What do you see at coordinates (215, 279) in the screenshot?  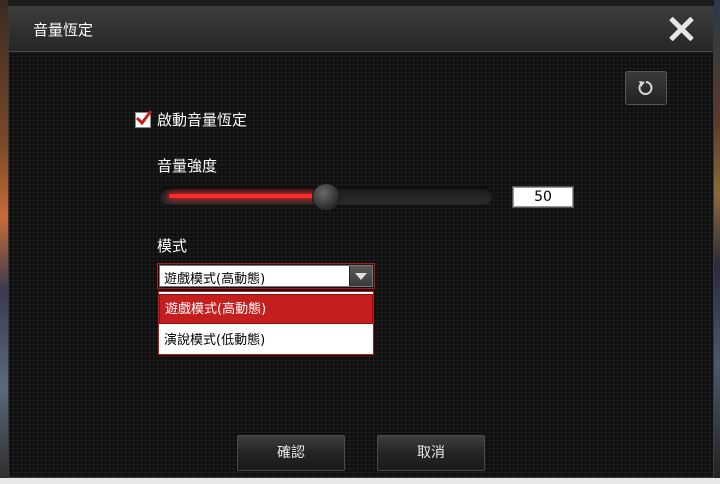 I see `mode-select-value: 遊戲模式(高動態)` at bounding box center [215, 279].